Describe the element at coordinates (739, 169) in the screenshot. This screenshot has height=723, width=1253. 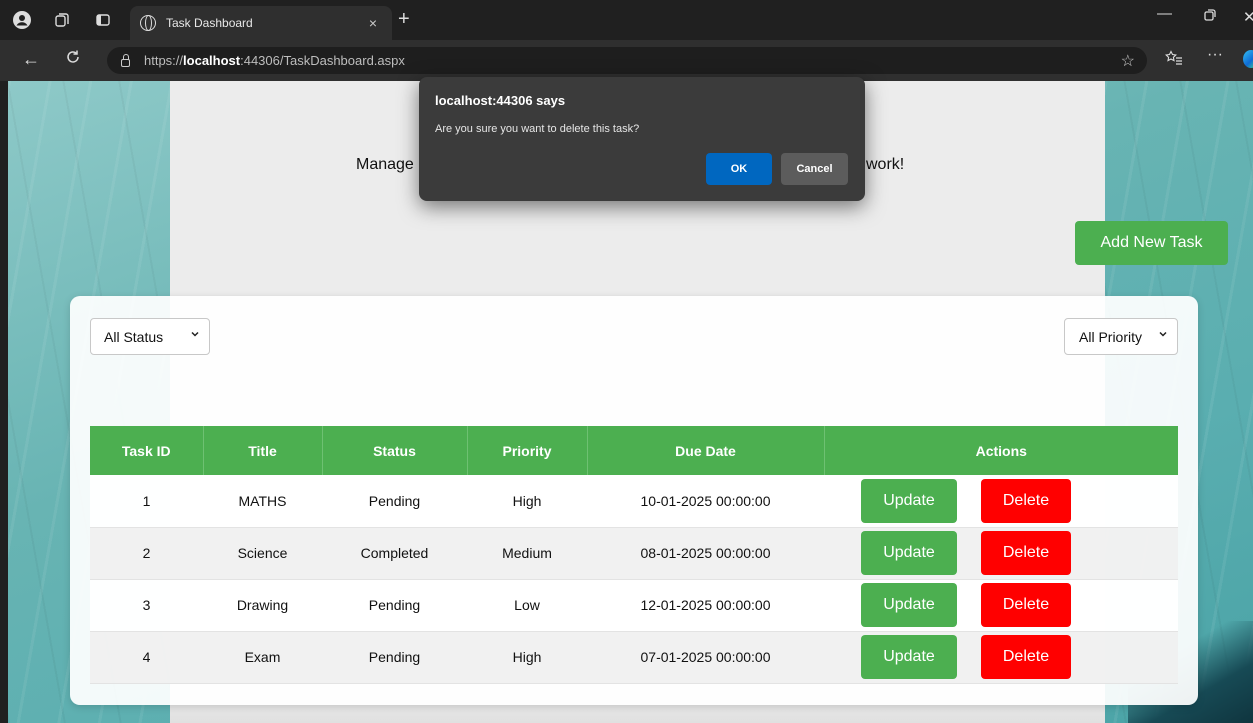
I see `dialog-ok-button: OK` at that location.